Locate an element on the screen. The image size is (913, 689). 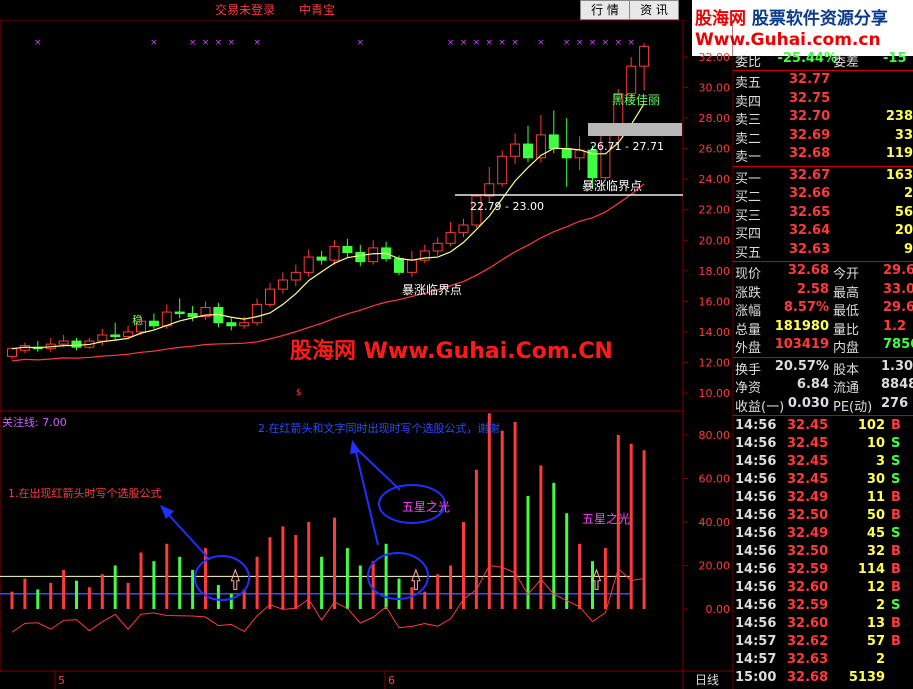
tick-row: 14:56 32.59 114 B is located at coordinates (823, 571).